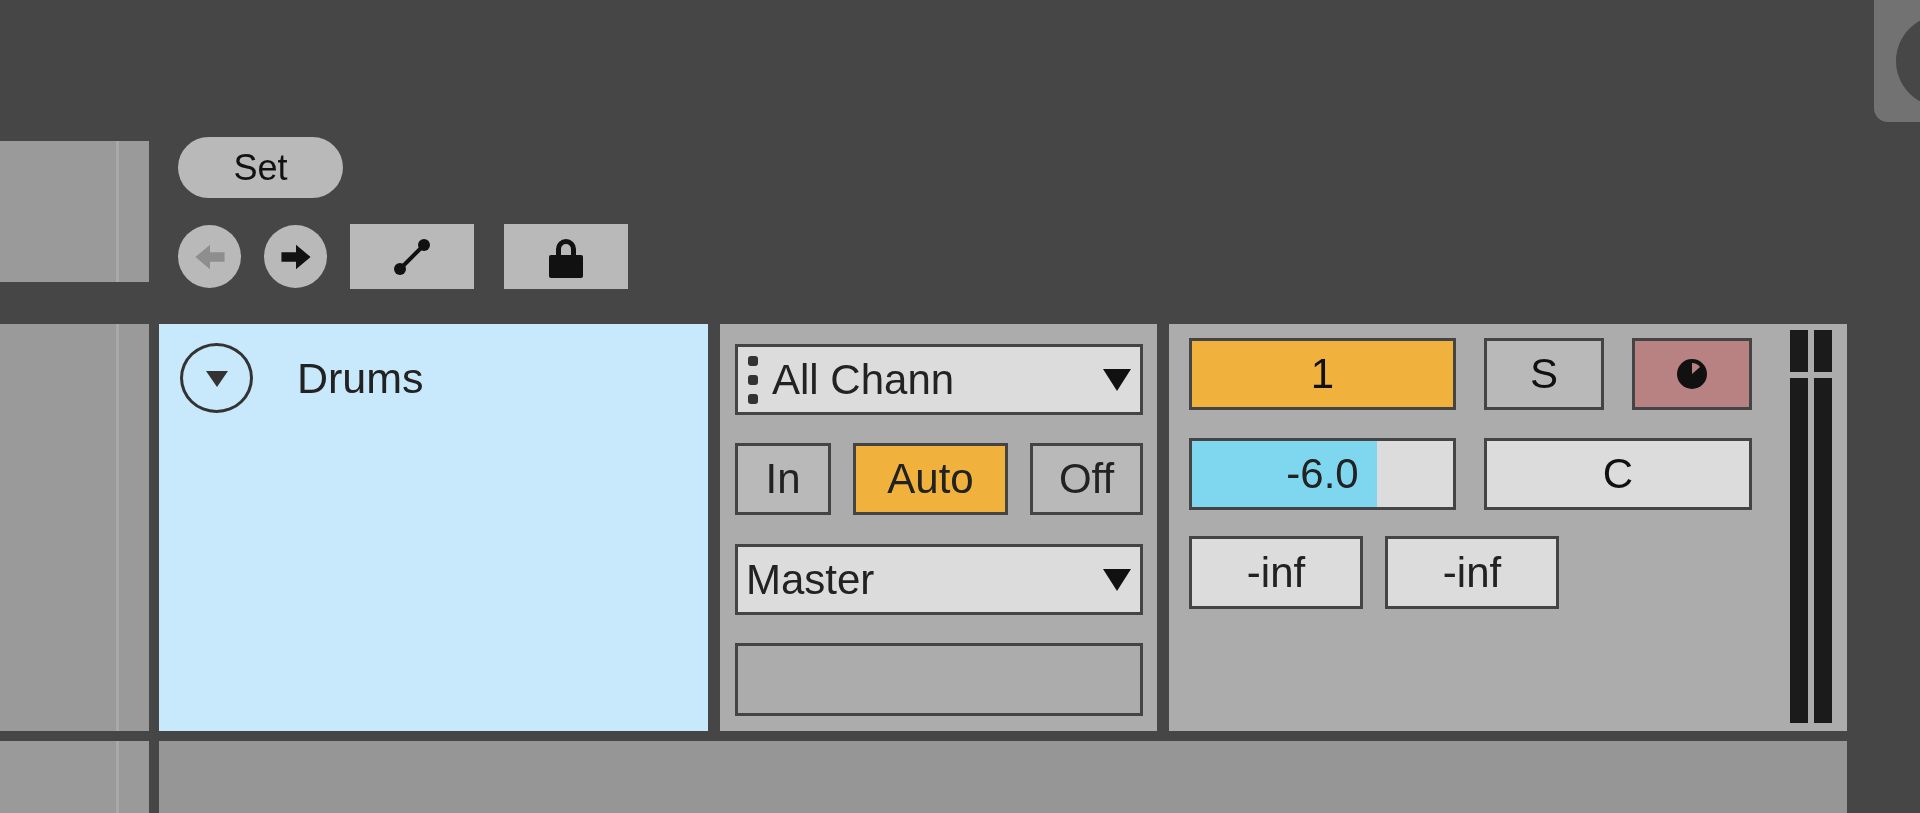  Describe the element at coordinates (783, 479) in the screenshot. I see `monitor-button: In` at that location.